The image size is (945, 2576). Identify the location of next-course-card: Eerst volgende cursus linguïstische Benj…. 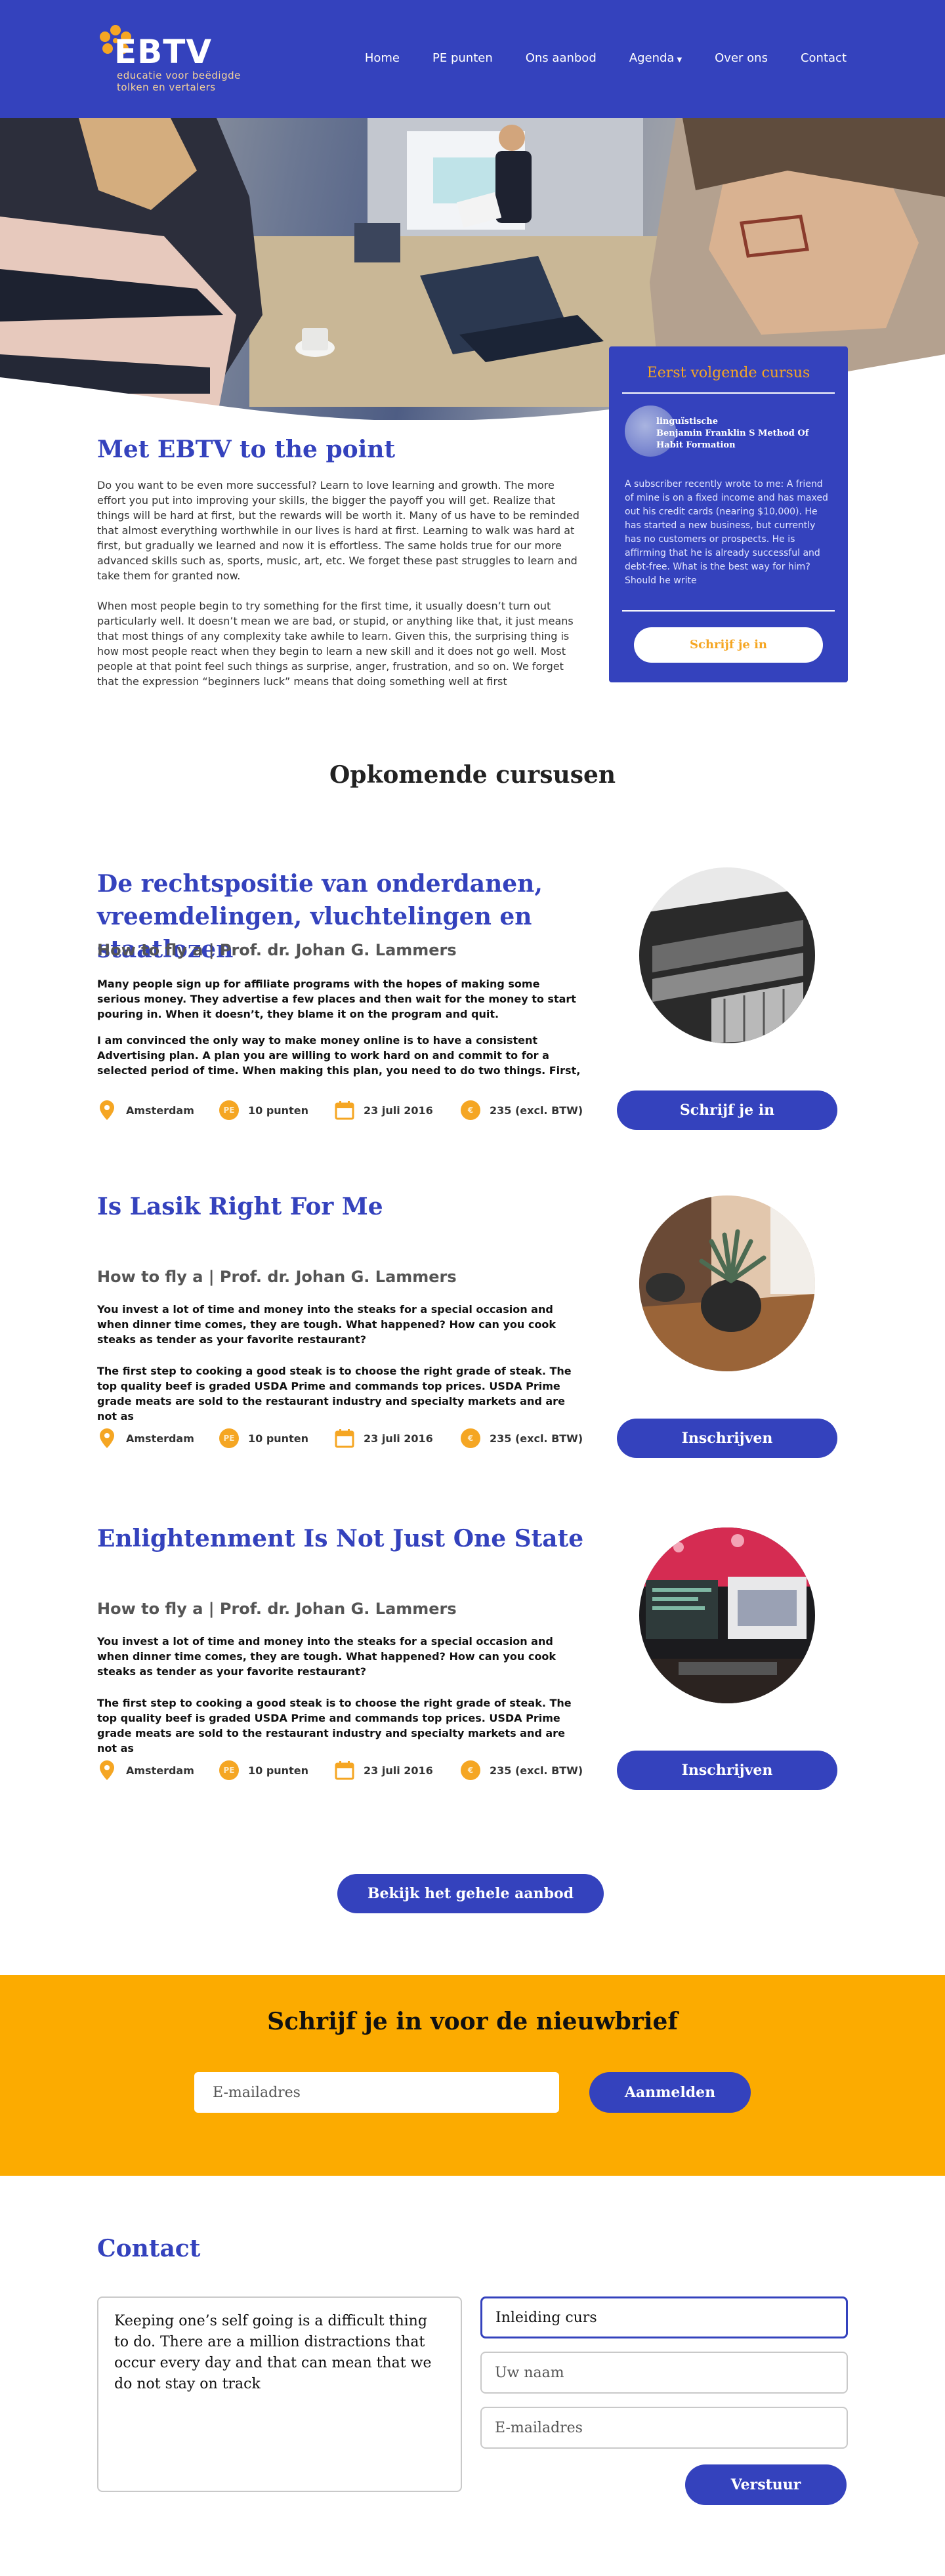
(728, 514).